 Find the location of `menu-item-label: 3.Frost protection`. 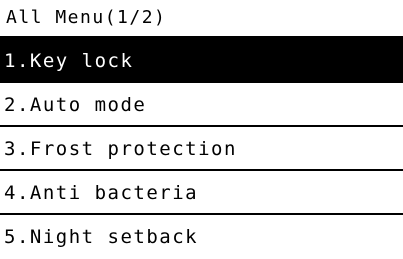

menu-item-label: 3.Frost protection is located at coordinates (120, 149).